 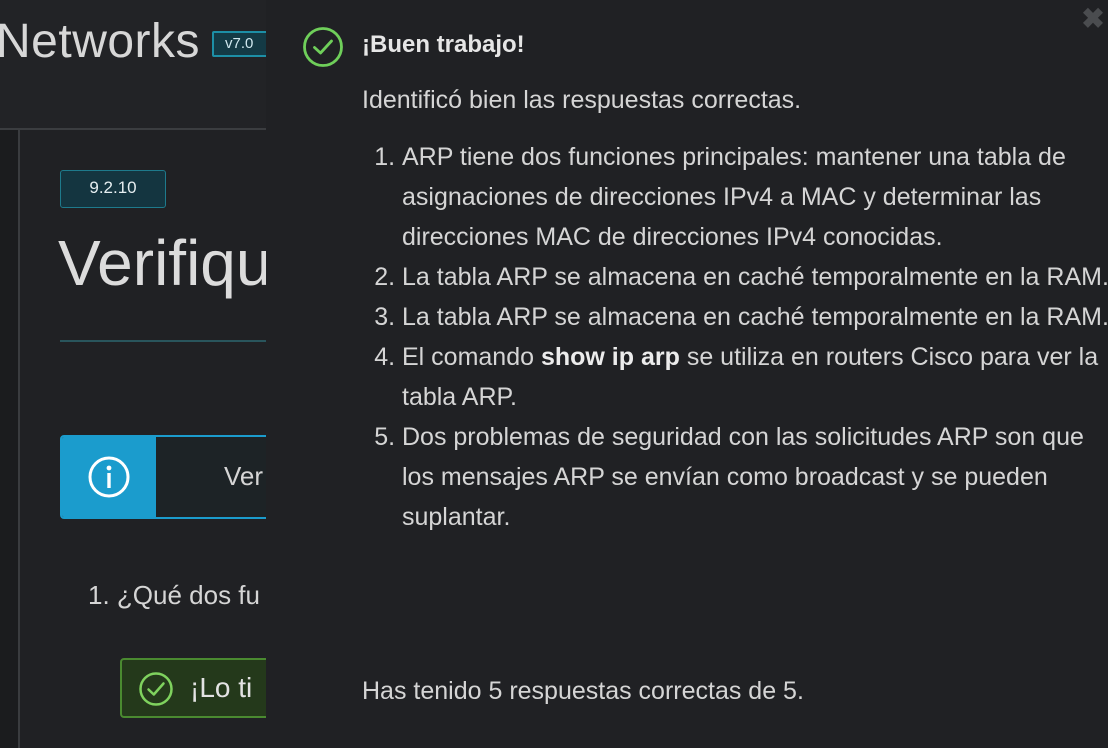 I want to click on got-it-label: ¡Lo ti, so click(x=221, y=687).